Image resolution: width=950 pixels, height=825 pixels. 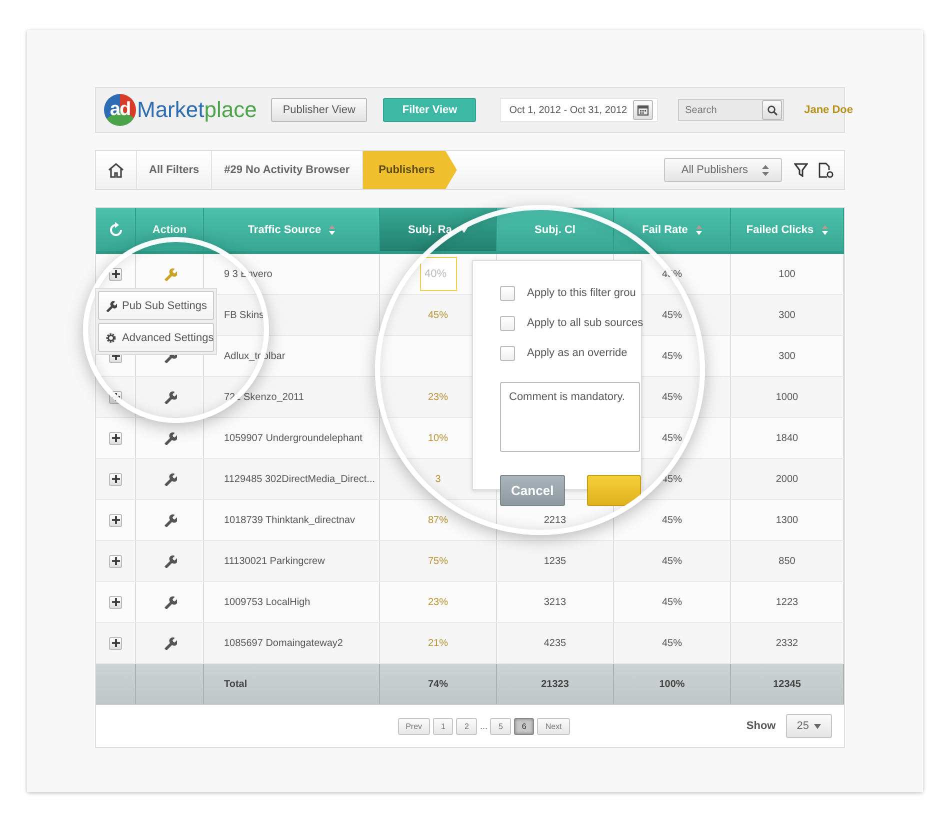 I want to click on traffic-source-text: 1018739 Thinktank_directnav, so click(x=290, y=520).